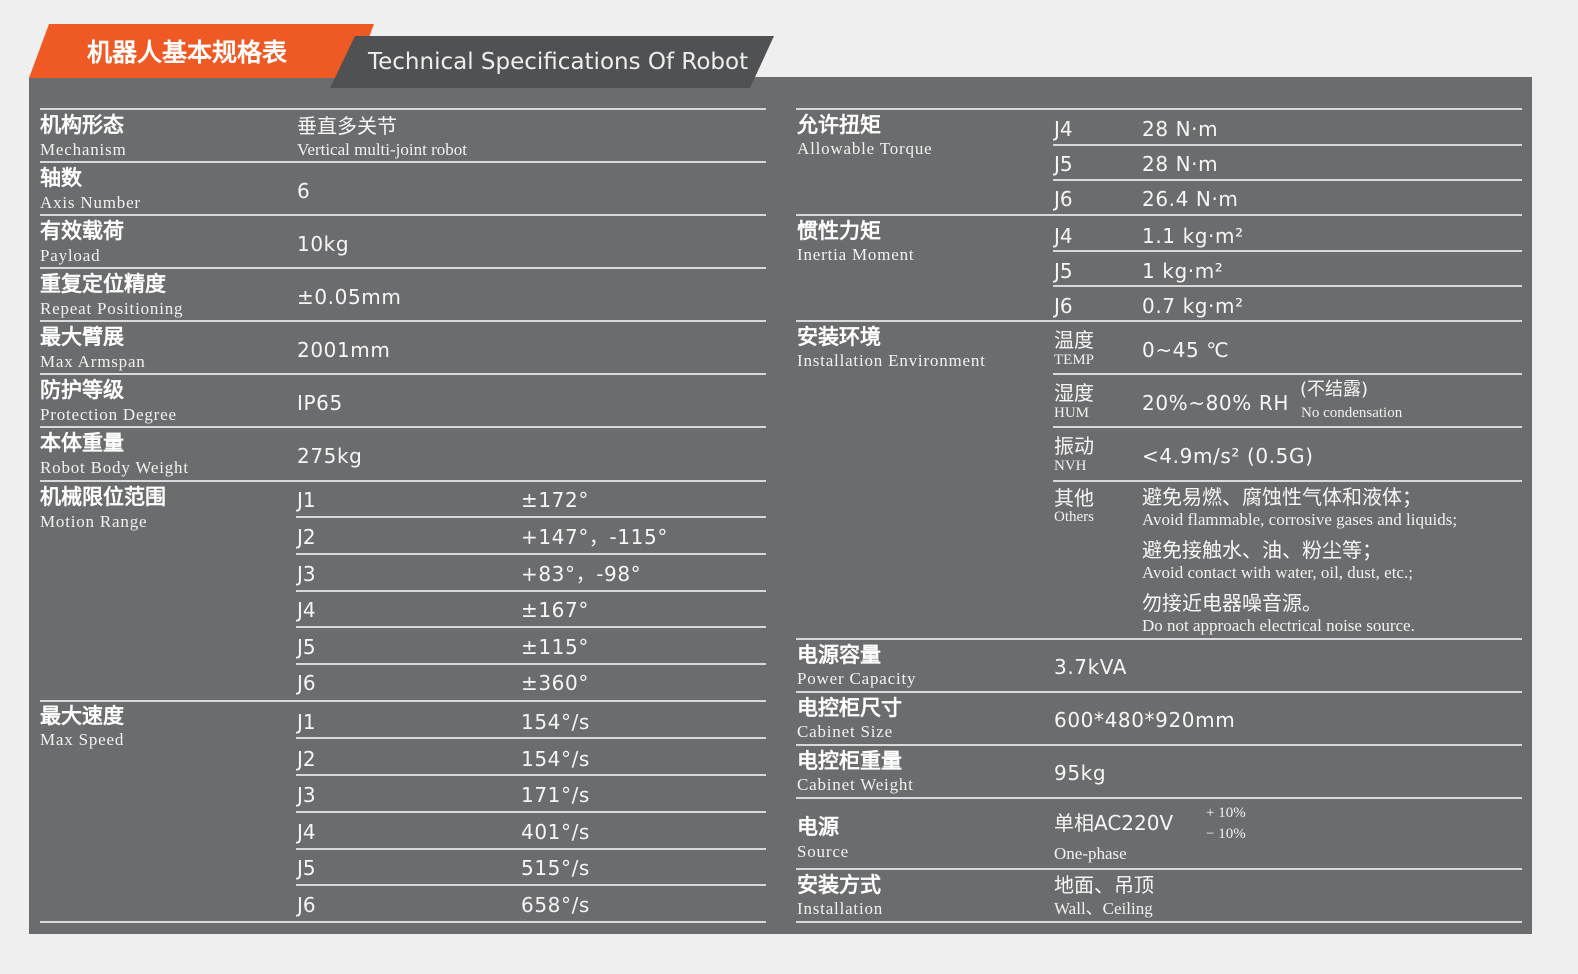 This screenshot has width=1578, height=974. What do you see at coordinates (555, 795) in the screenshot?
I see `speed-j3-value: 171°/s` at bounding box center [555, 795].